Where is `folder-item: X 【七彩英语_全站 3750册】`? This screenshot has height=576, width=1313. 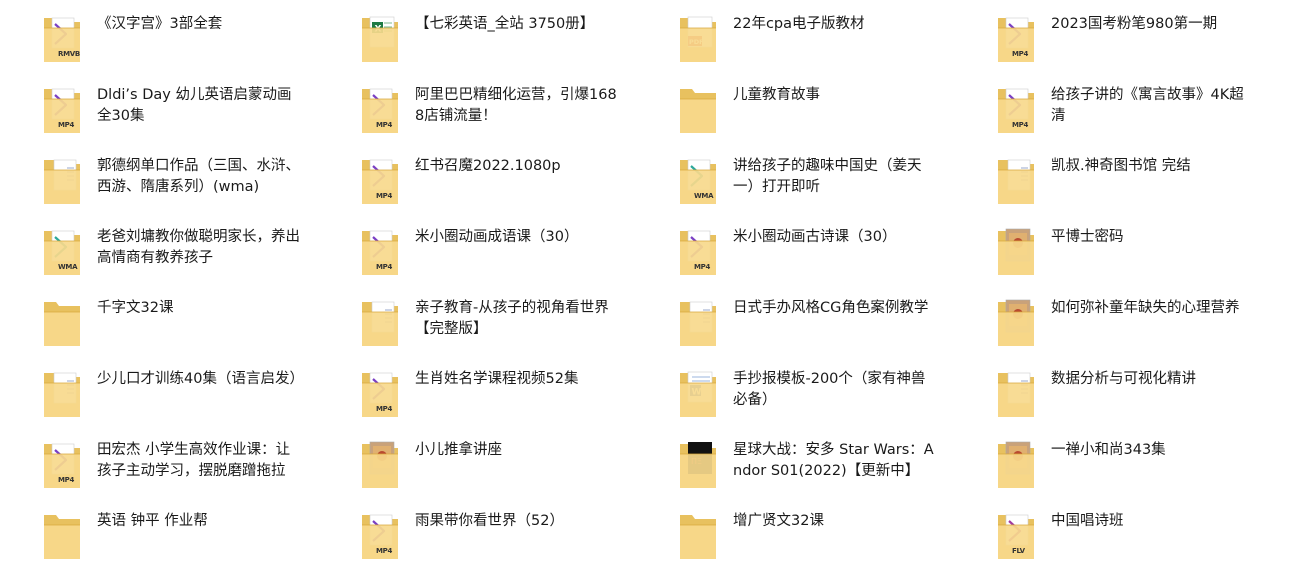
folder-item: X 【七彩英语_全站 3750册】 is located at coordinates (468, 40).